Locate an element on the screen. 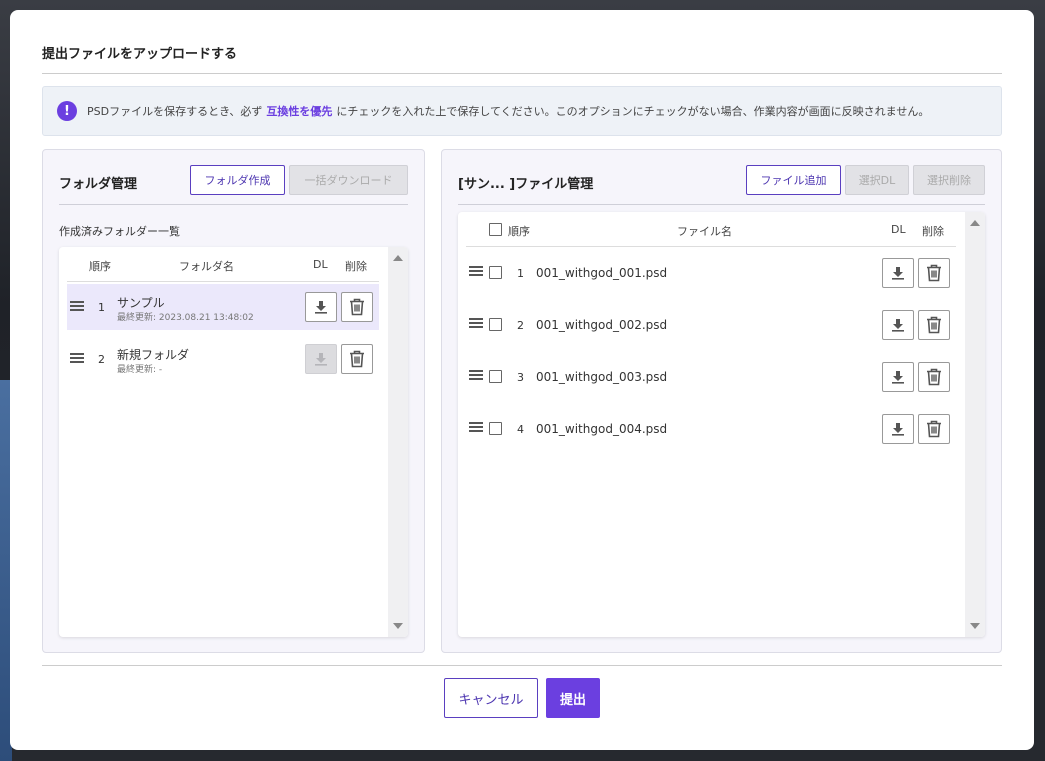  exclamation-icon: ! is located at coordinates (67, 111).